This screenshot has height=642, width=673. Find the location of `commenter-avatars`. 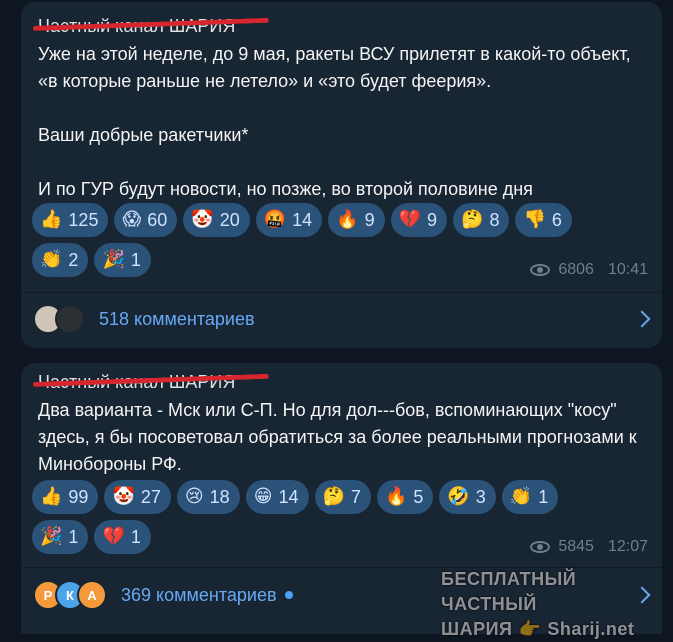

commenter-avatars is located at coordinates (59, 319).